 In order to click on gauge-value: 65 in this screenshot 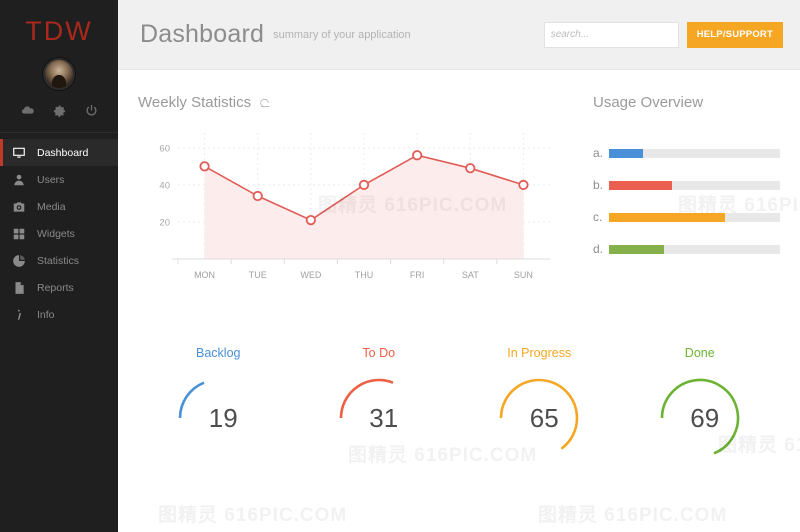, I will do `click(544, 417)`.